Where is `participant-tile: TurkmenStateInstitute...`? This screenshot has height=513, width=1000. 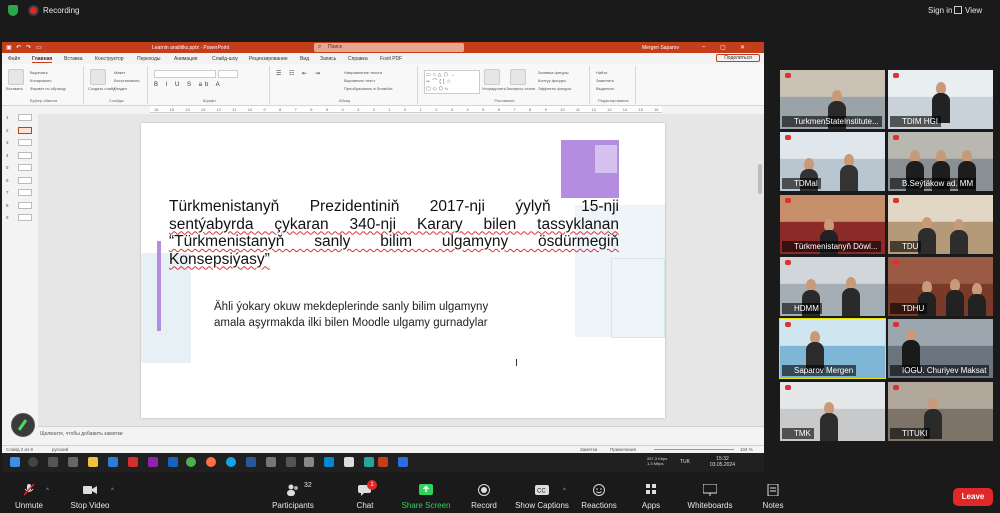 participant-tile: TurkmenStateInstitute... is located at coordinates (832, 99).